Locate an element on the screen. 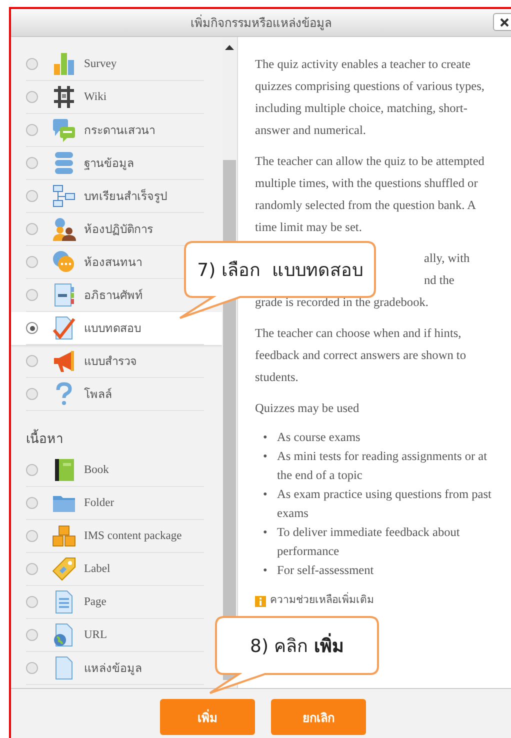 The width and height of the screenshot is (511, 738). description-text: The quiz activity enables a teacher to create quizzes comprising questions of various types, including multiple choice, matching, short-answer and numerical. is located at coordinates (370, 97).